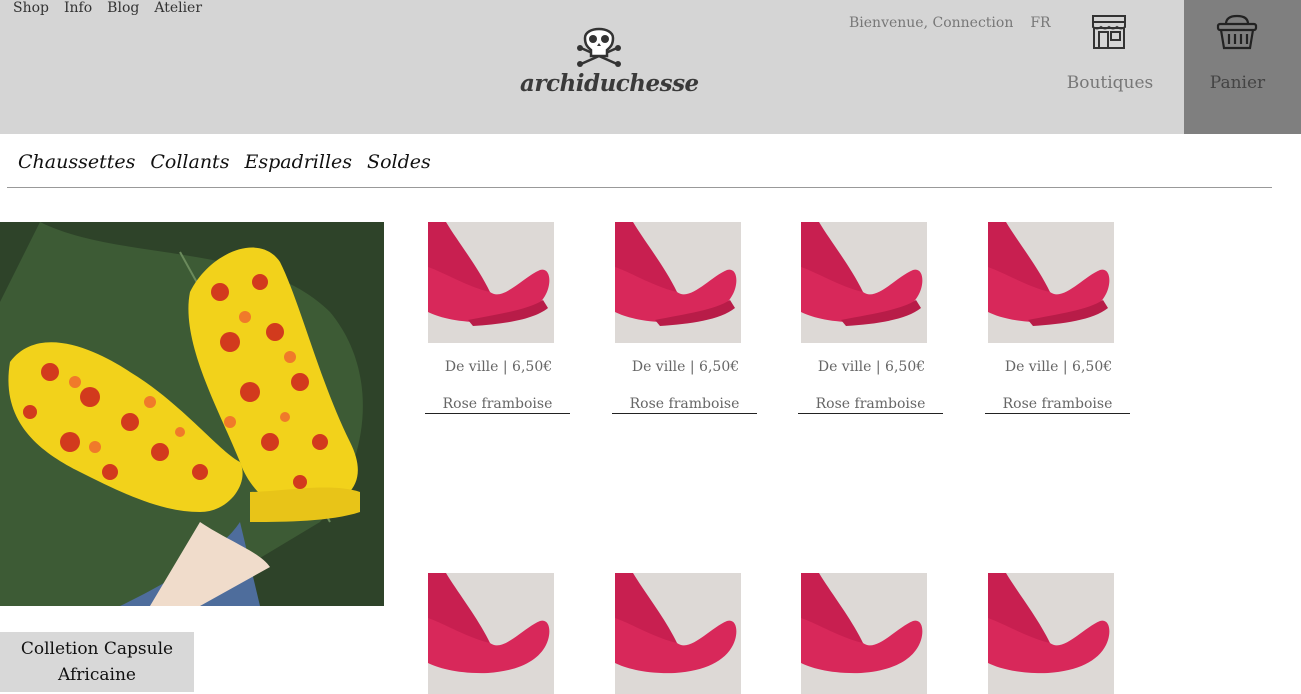 This screenshot has height=694, width=1301. What do you see at coordinates (78, 8) in the screenshot?
I see `nav-info: Info` at bounding box center [78, 8].